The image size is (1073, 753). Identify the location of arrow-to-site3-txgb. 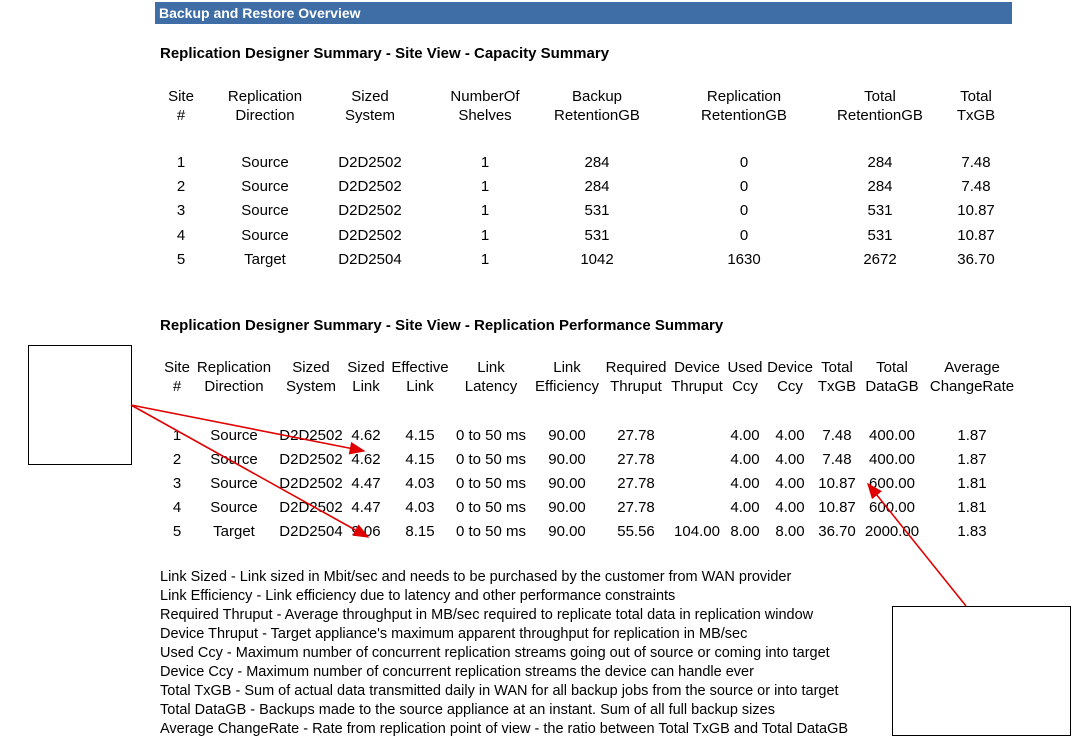
(916, 544).